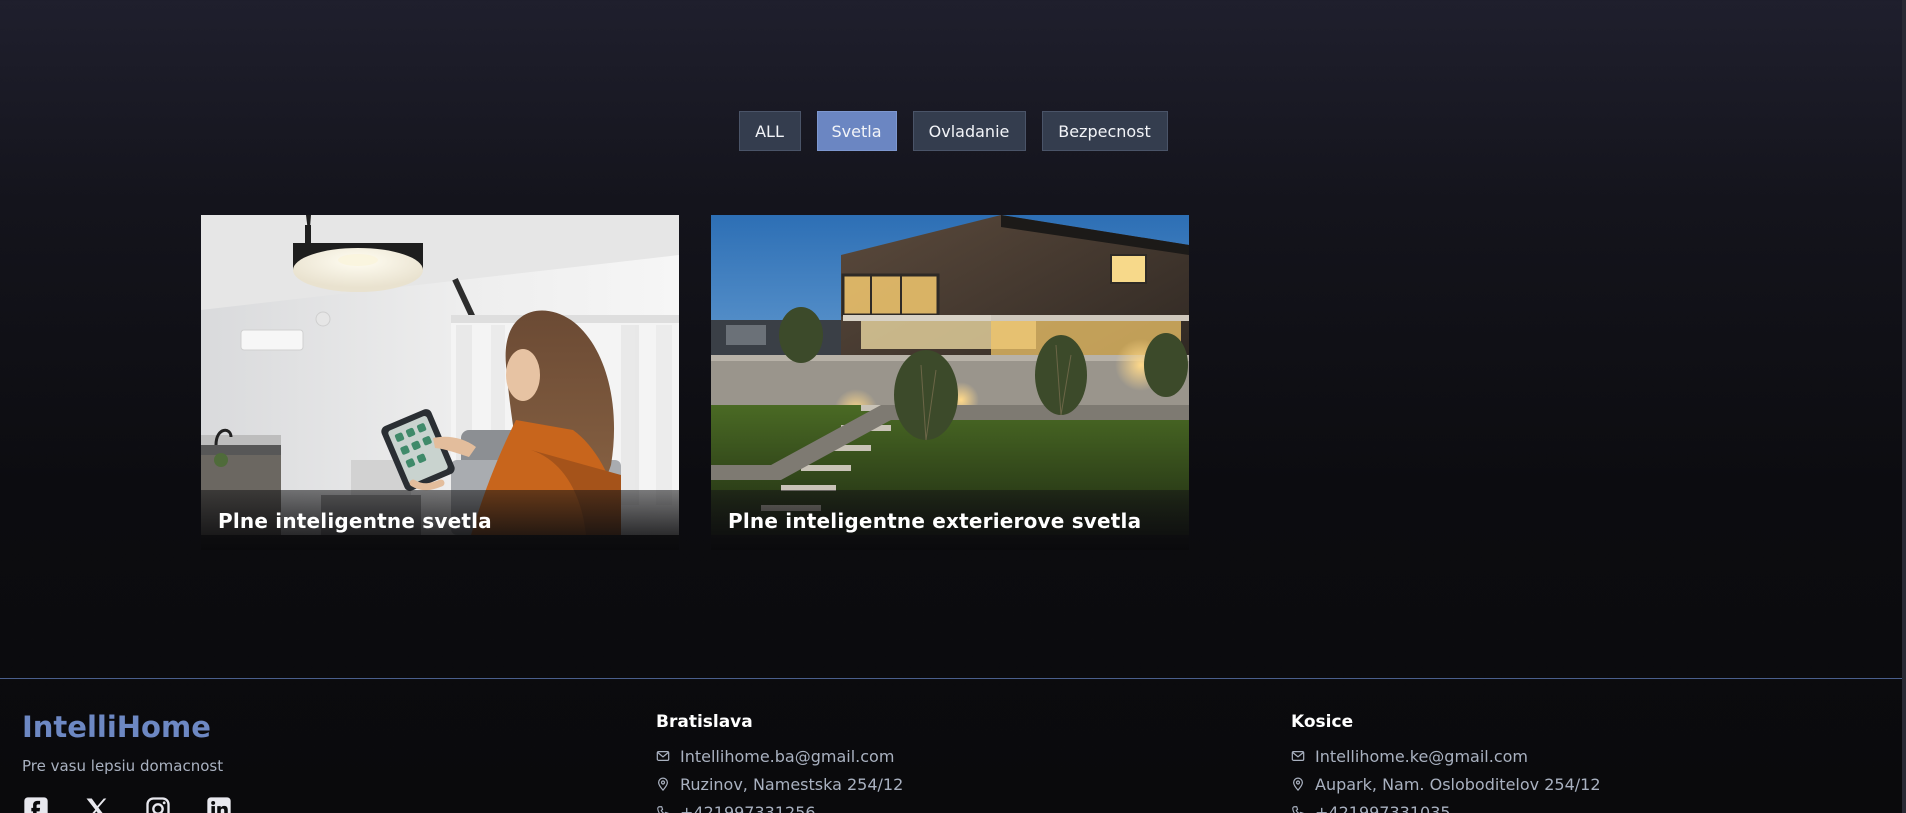 This screenshot has width=1906, height=813. What do you see at coordinates (951, 678) in the screenshot?
I see `footer-divider` at bounding box center [951, 678].